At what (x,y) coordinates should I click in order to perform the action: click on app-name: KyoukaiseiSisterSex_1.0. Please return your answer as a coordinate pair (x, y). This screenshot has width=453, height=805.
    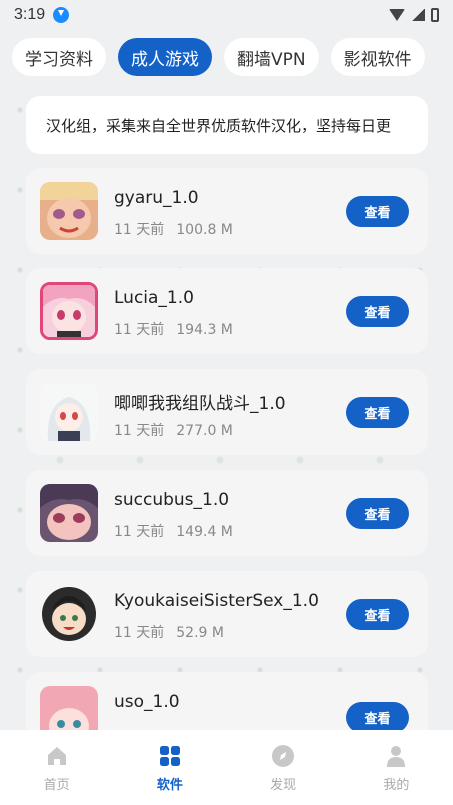
    Looking at the image, I should click on (216, 601).